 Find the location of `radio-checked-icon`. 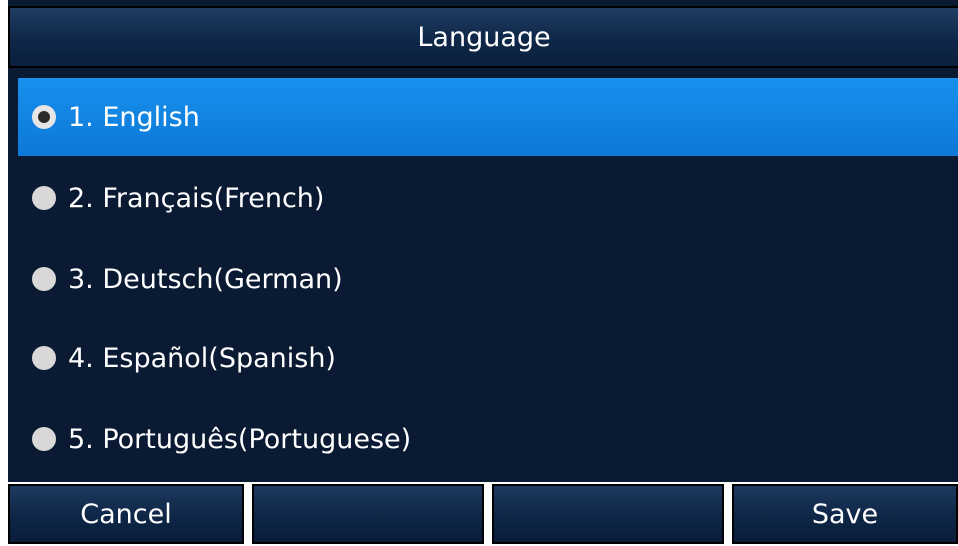

radio-checked-icon is located at coordinates (44, 117).